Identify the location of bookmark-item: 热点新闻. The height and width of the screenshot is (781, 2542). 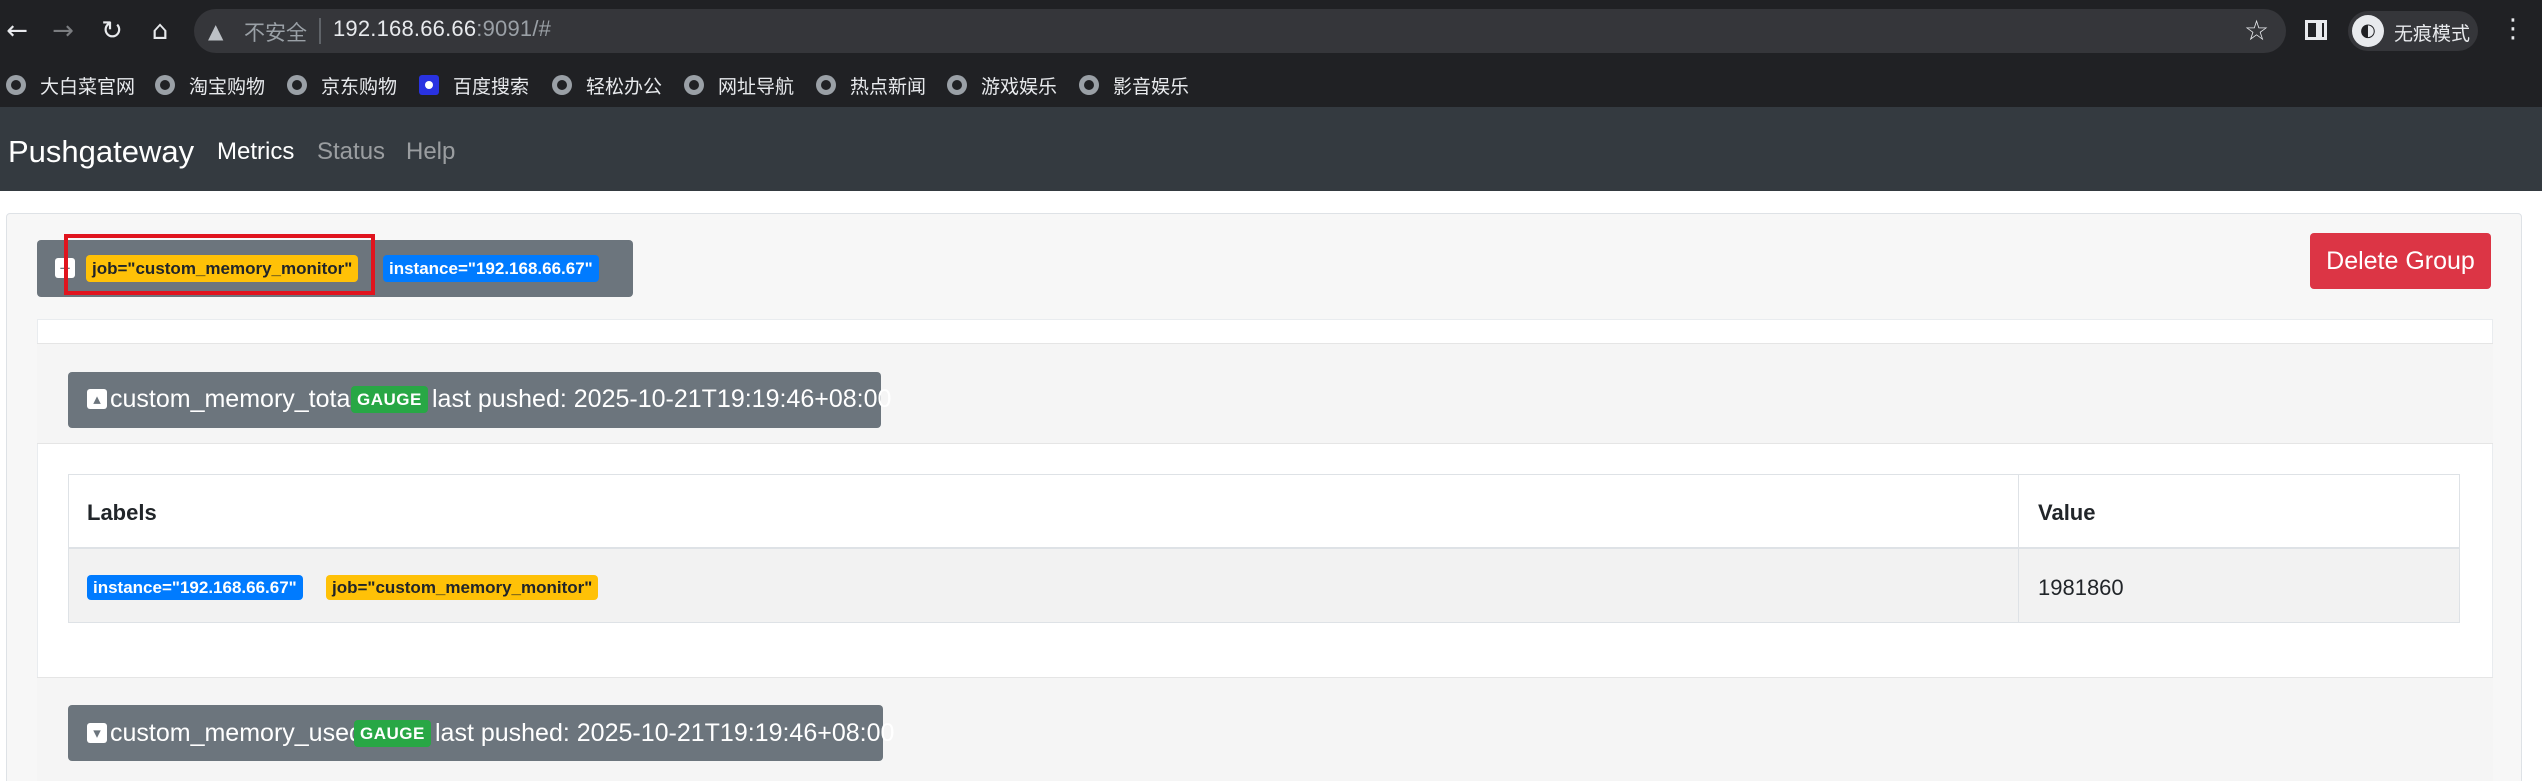
(871, 85).